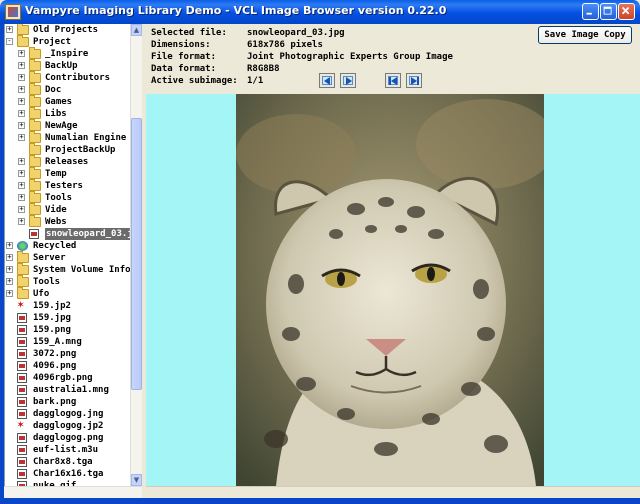  Describe the element at coordinates (320, 501) in the screenshot. I see `window-frame-bottom` at that location.